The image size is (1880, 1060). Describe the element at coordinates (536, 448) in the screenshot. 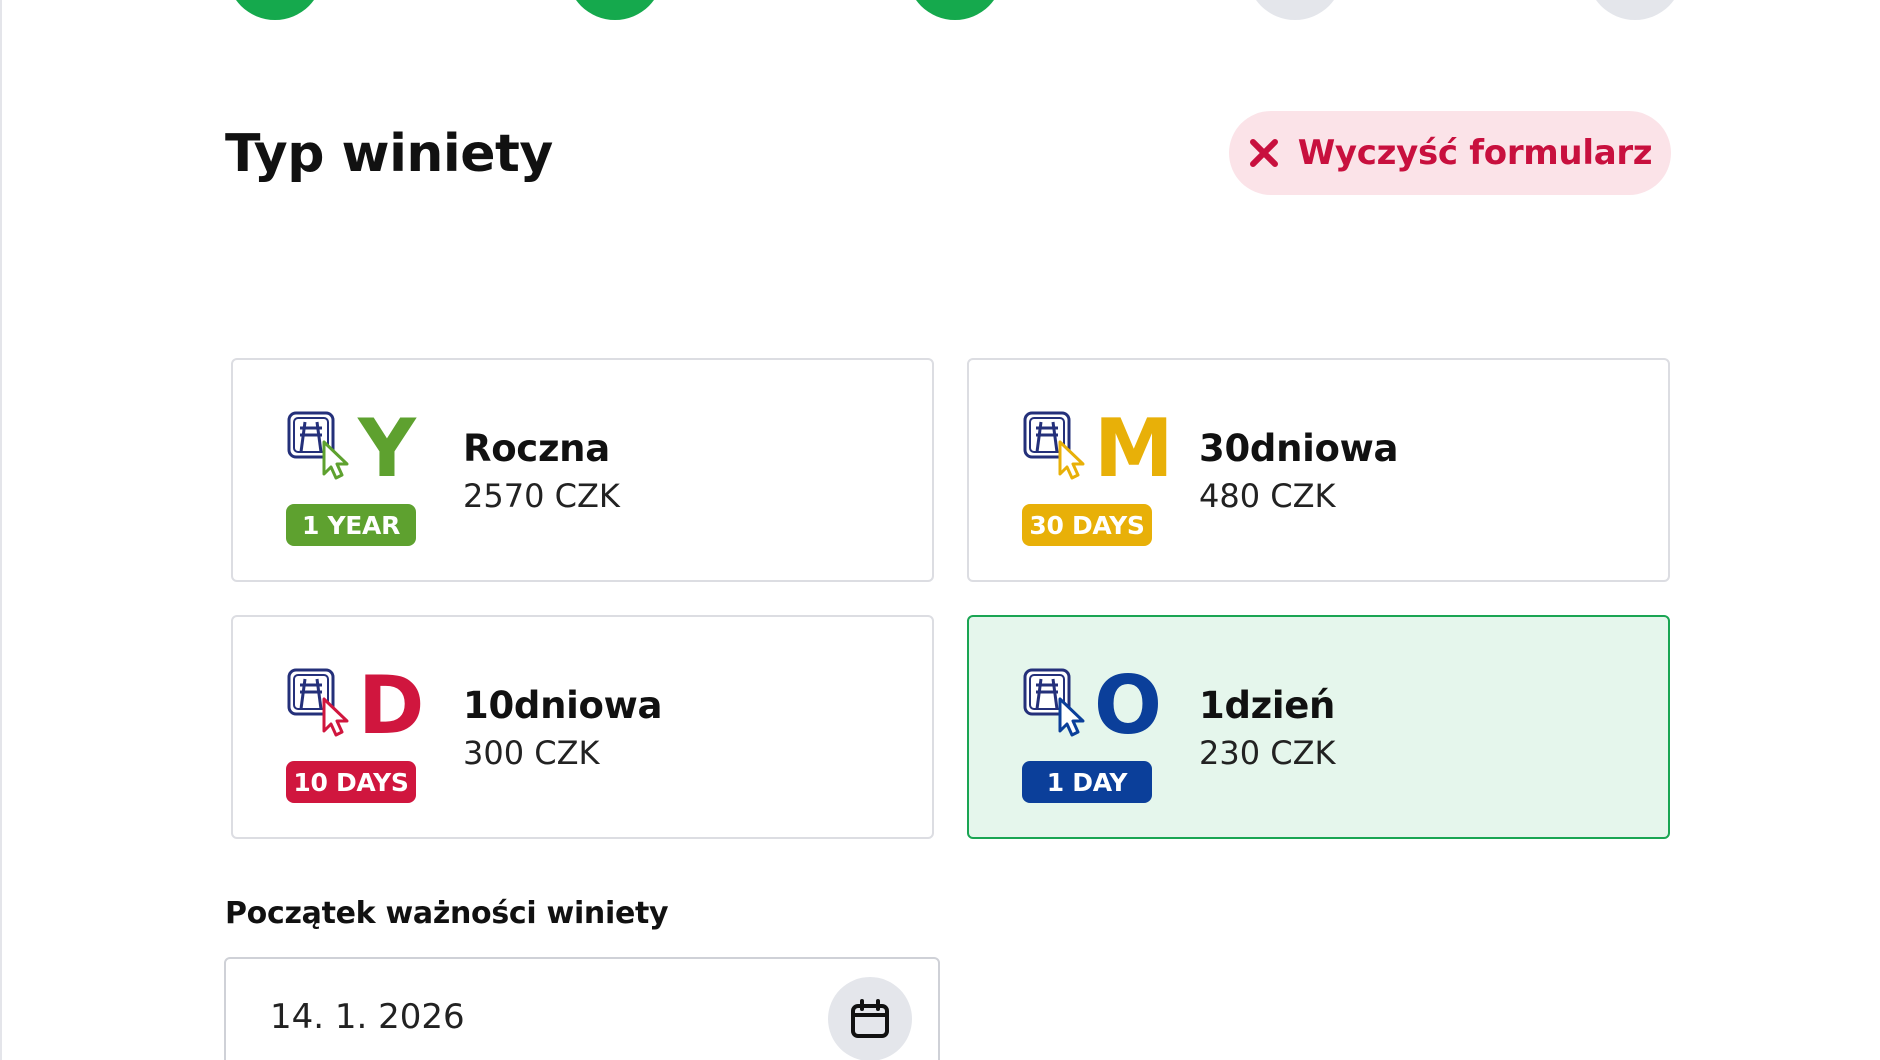

I see `vignette-name: Roczna` at that location.